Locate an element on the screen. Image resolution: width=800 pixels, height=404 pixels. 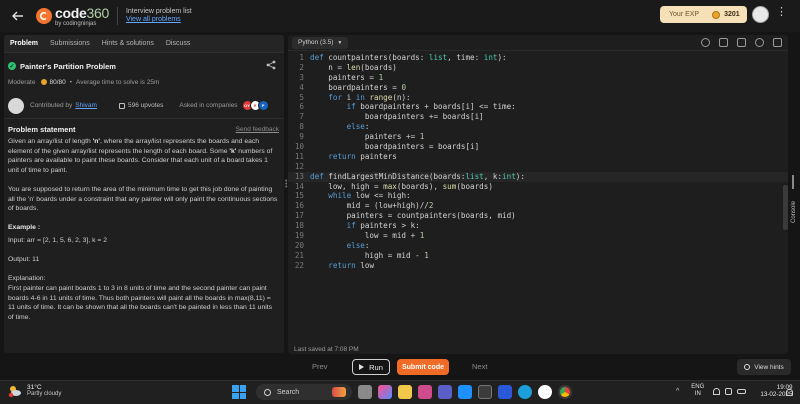
code-line: 15 while low <= high: is located at coordinates (538, 196).